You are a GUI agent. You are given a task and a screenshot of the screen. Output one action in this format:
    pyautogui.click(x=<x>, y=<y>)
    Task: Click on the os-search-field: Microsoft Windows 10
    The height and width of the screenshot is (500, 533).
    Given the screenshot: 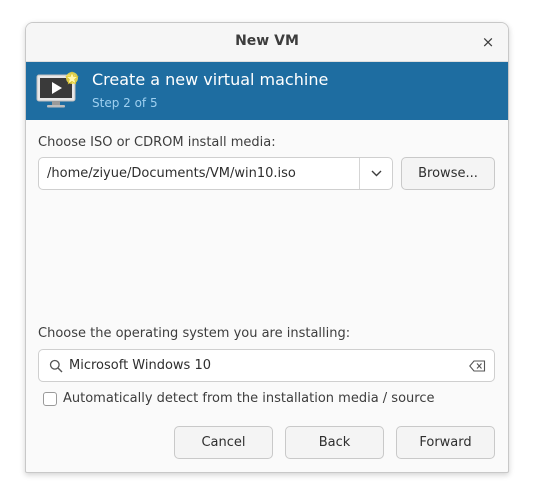 What is the action you would take?
    pyautogui.click(x=266, y=365)
    